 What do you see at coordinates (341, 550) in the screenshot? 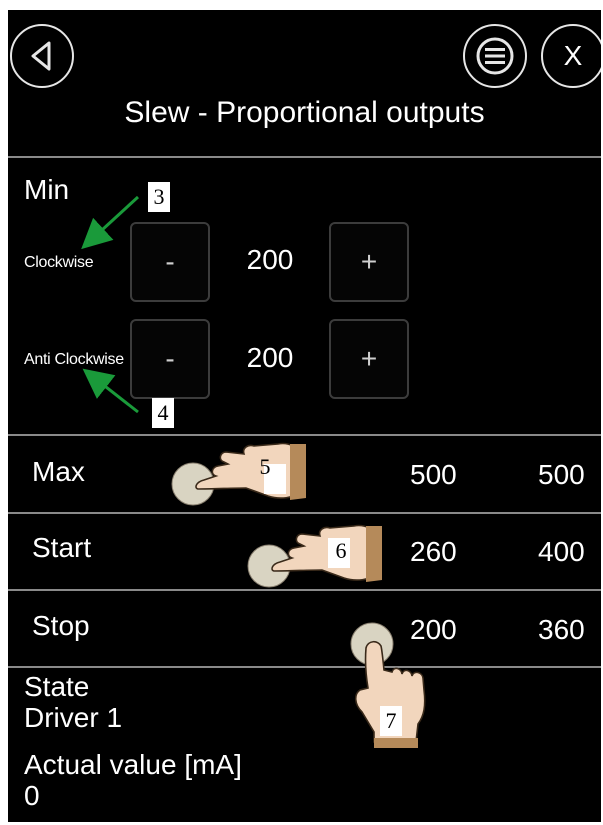
I see `callout-6: 6` at bounding box center [341, 550].